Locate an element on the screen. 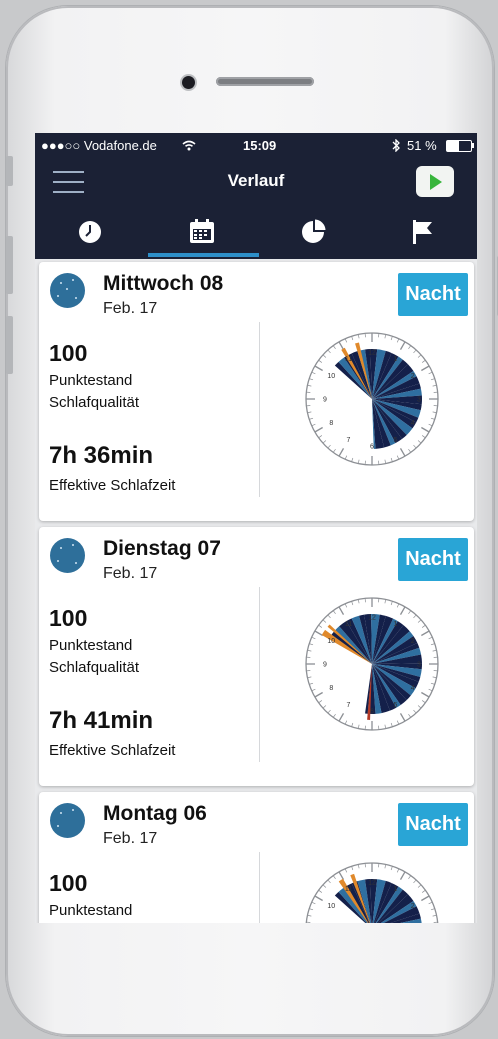 The height and width of the screenshot is (1039, 498). bluetooth-icon is located at coordinates (396, 145).